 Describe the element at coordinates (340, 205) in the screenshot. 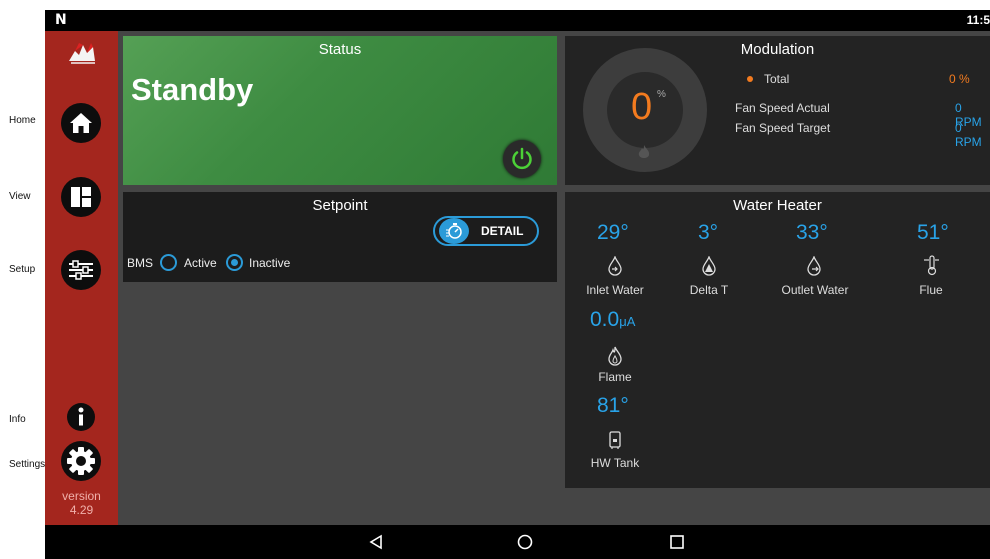

I see `setpoint-title: Setpoint` at that location.